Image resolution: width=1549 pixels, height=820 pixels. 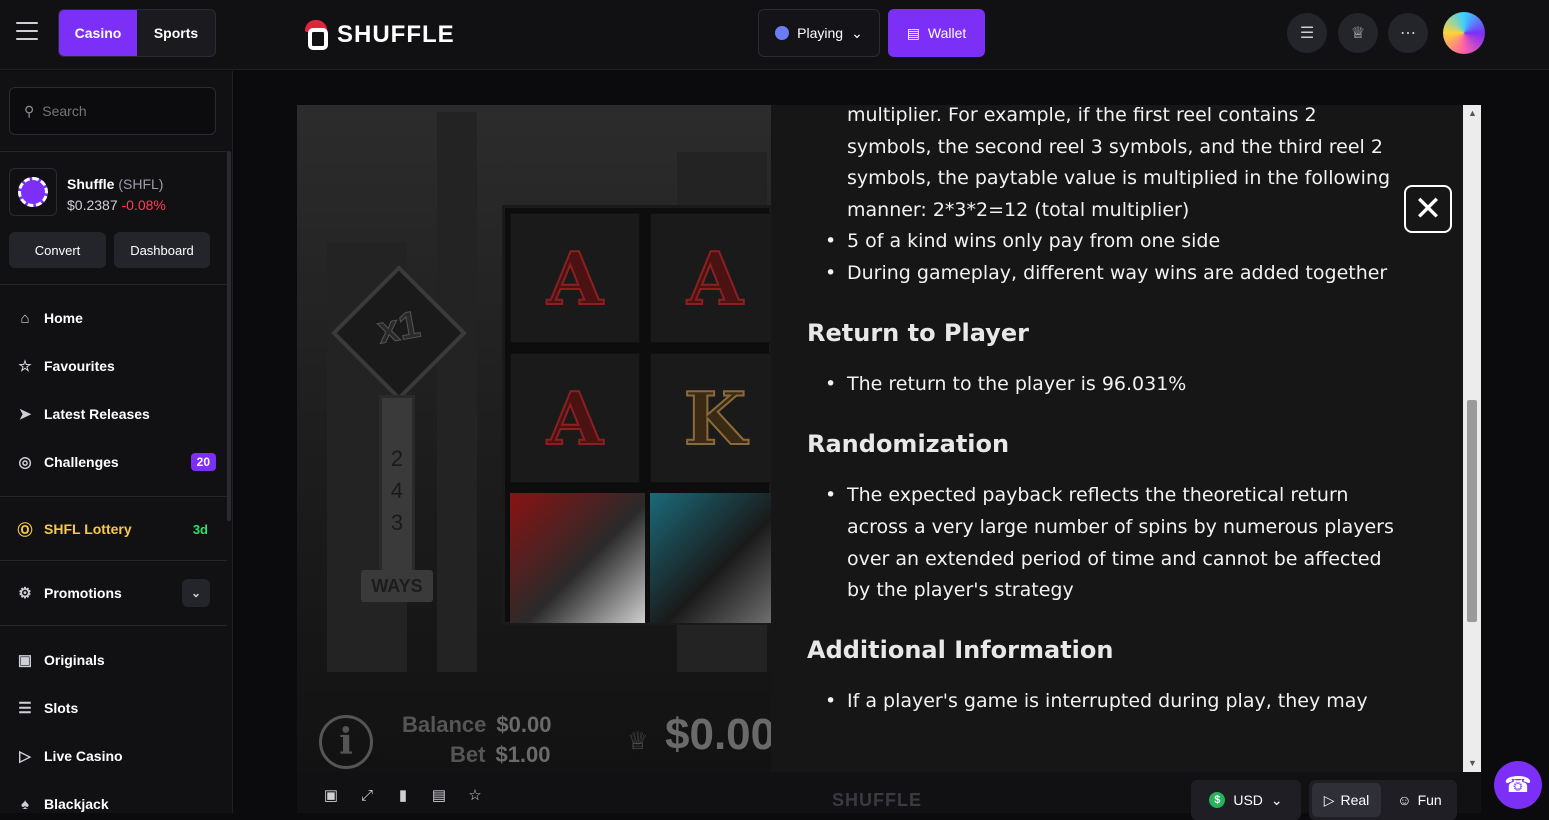 What do you see at coordinates (439, 795) in the screenshot?
I see `chart-icon: ▤` at bounding box center [439, 795].